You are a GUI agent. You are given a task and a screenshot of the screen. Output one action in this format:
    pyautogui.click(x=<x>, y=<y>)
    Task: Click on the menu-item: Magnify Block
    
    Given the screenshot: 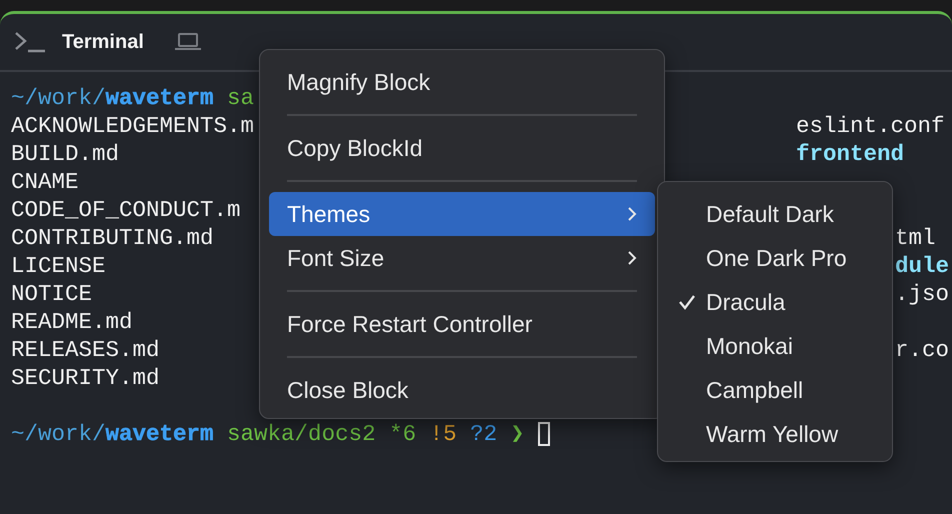 What is the action you would take?
    pyautogui.click(x=462, y=82)
    